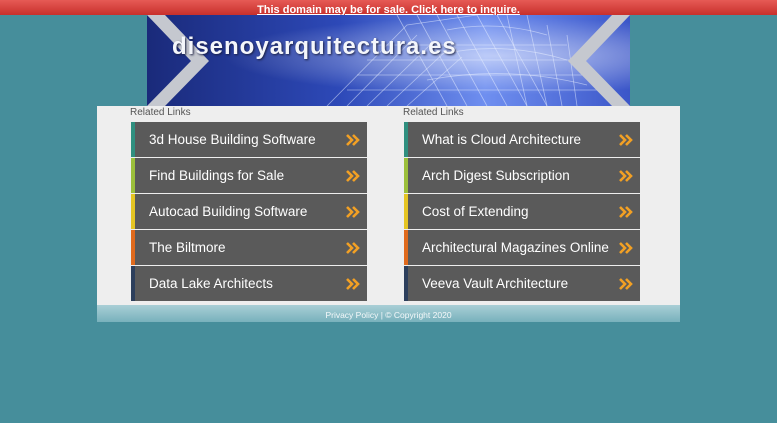 The height and width of the screenshot is (423, 777). Describe the element at coordinates (228, 211) in the screenshot. I see `related-link-label: Autocad Building Software` at that location.